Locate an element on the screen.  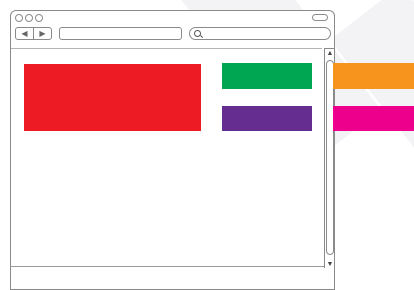
title-bar is located at coordinates (172, 18).